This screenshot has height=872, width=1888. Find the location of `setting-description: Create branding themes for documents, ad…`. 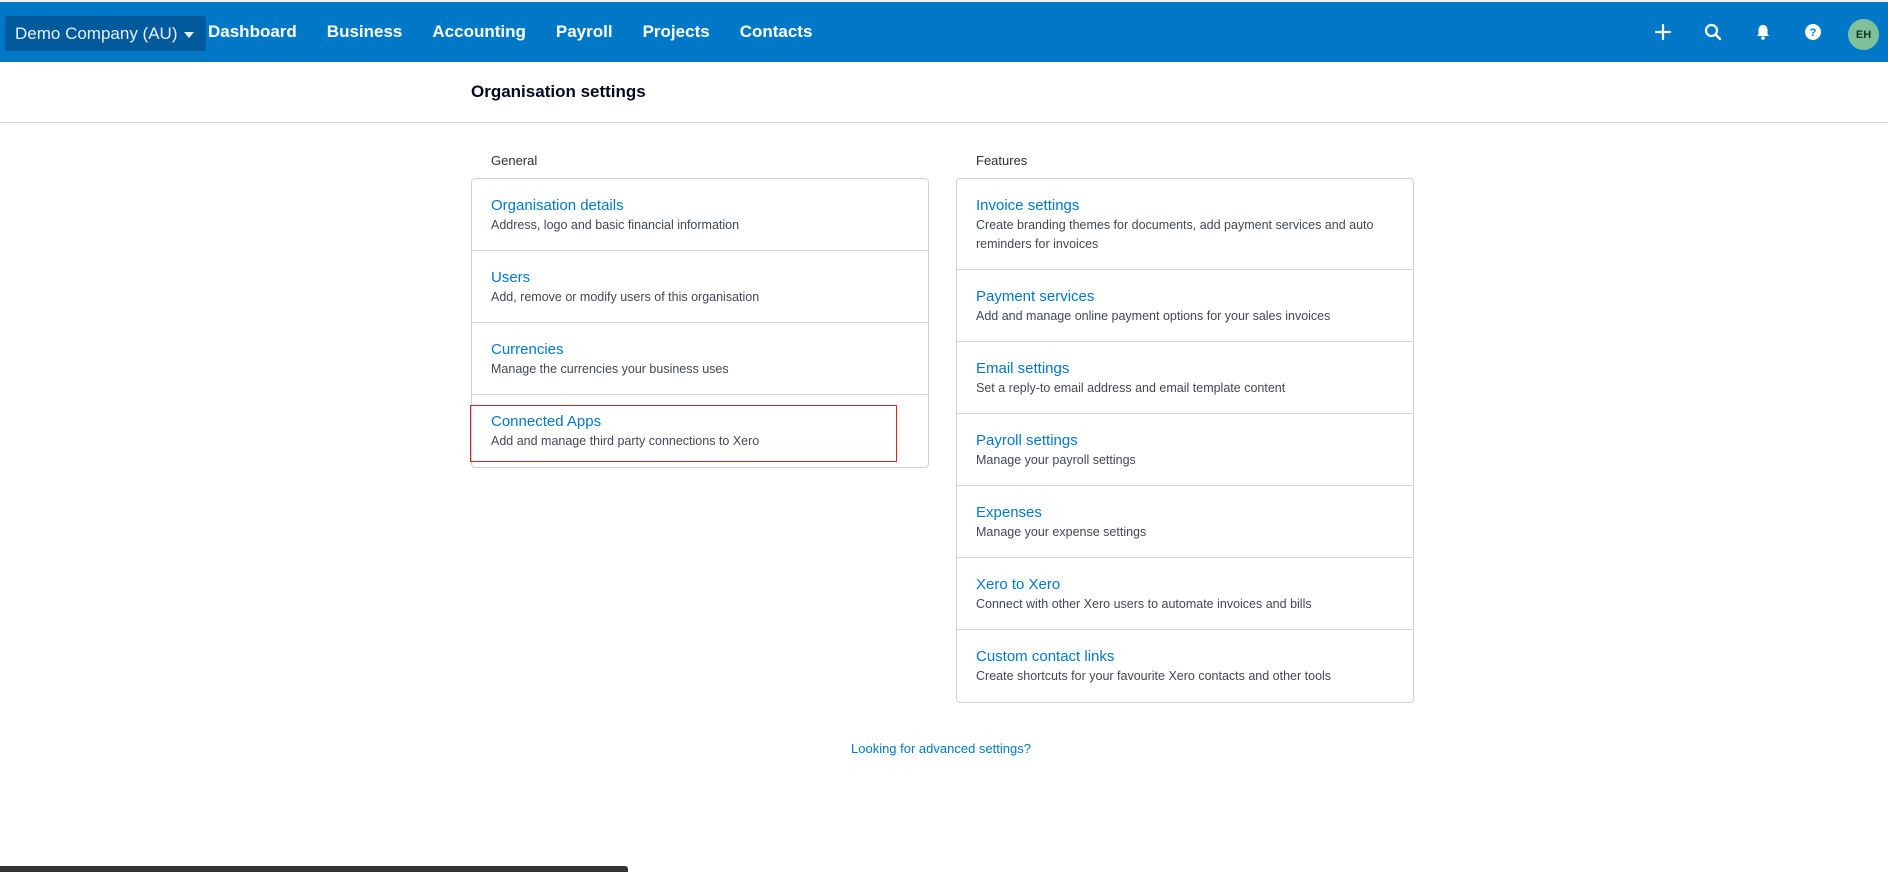

setting-description: Create branding themes for documents, ad… is located at coordinates (1175, 234).